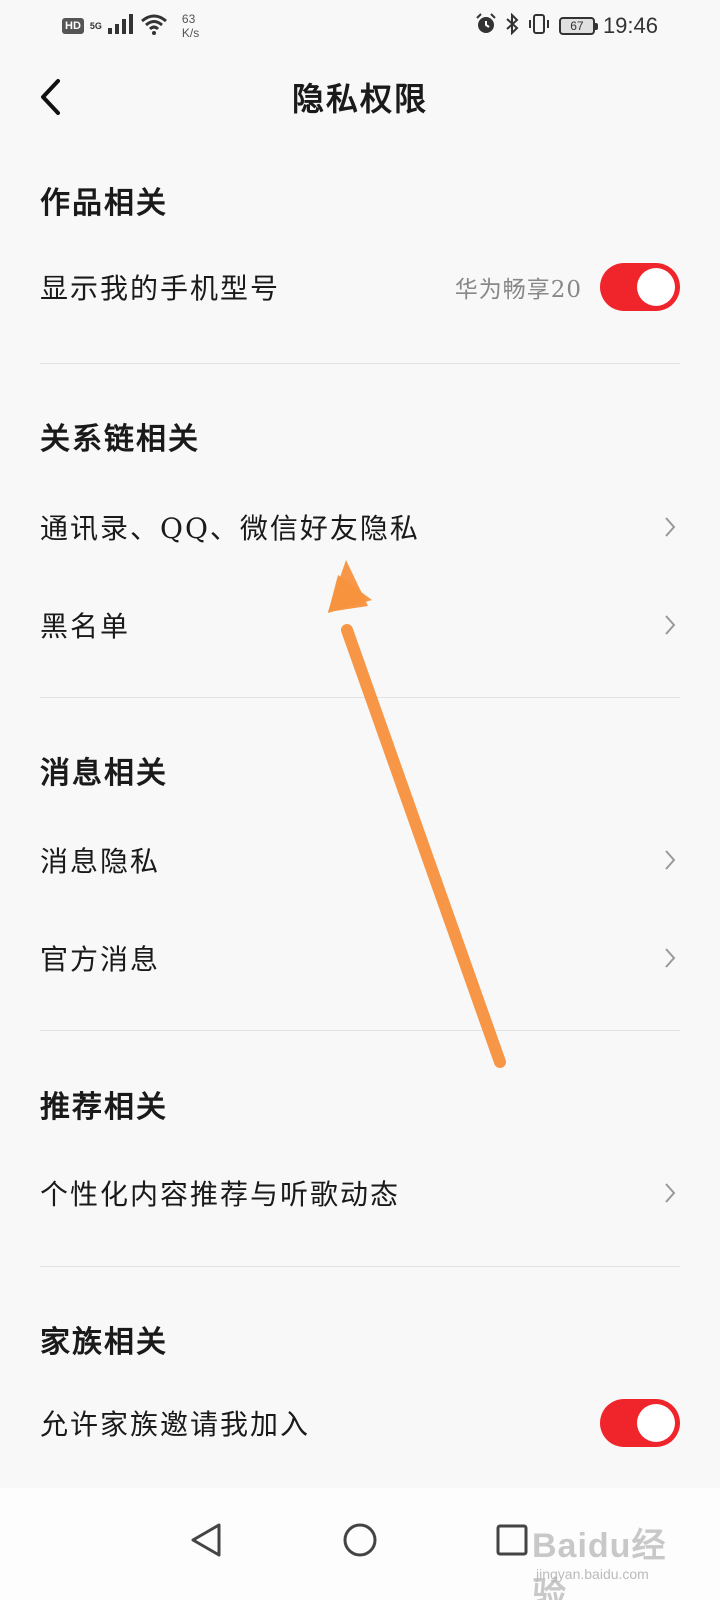 The image size is (720, 1600). I want to click on watermark-url: jingyan.baidu.com, so click(592, 1574).